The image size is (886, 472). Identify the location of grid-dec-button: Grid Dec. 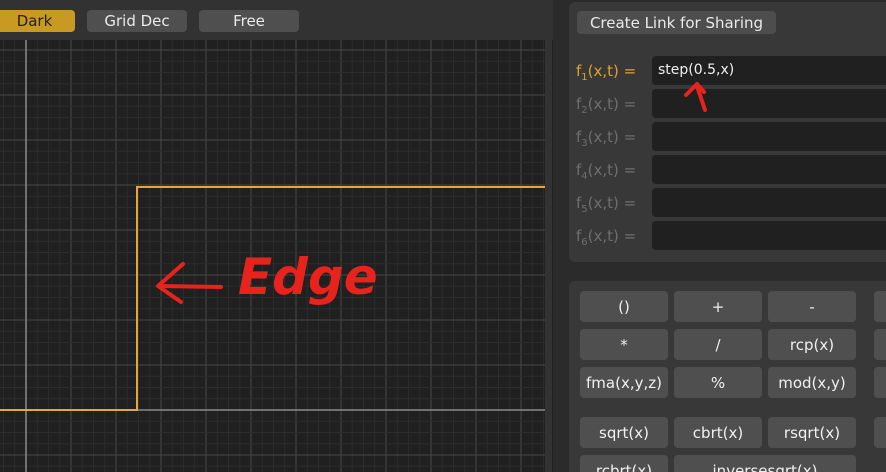
(137, 21).